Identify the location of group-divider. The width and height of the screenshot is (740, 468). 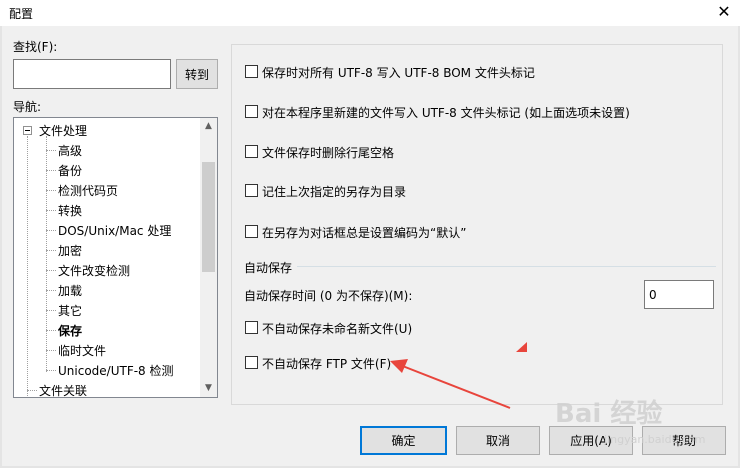
(506, 266).